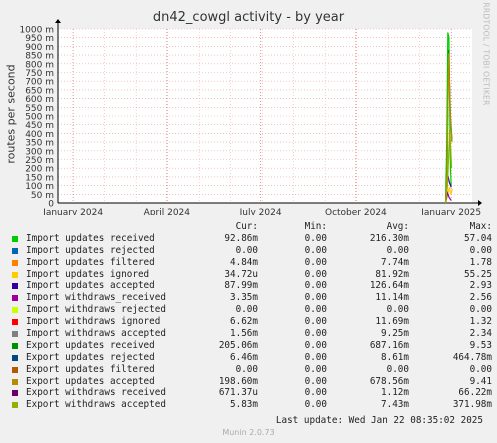 The height and width of the screenshot is (443, 497). I want to click on y-tick-label: 250 m, so click(39, 161).